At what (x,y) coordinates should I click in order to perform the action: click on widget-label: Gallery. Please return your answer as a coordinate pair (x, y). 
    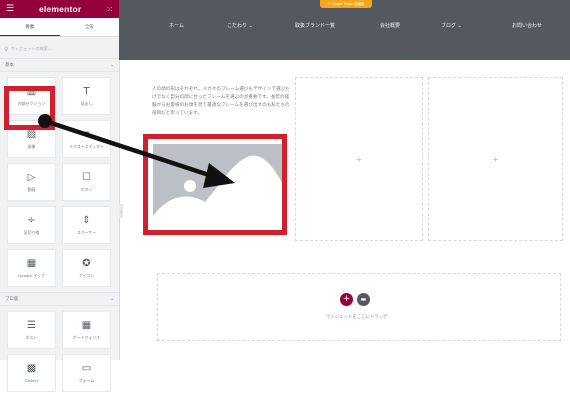
    Looking at the image, I should click on (31, 380).